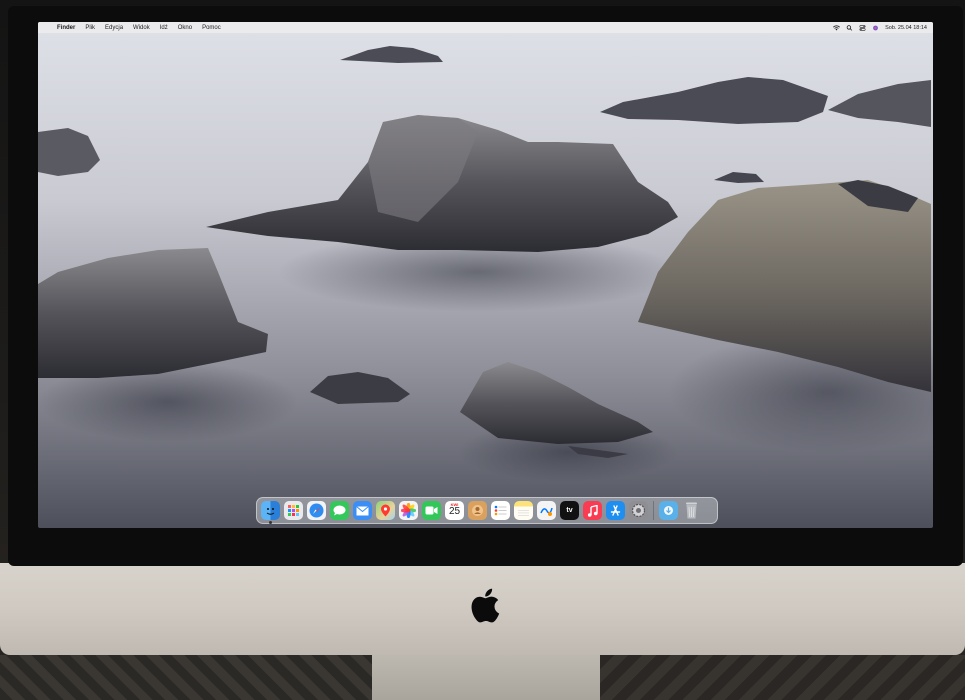  What do you see at coordinates (90, 28) in the screenshot?
I see `menu-file: Plik` at bounding box center [90, 28].